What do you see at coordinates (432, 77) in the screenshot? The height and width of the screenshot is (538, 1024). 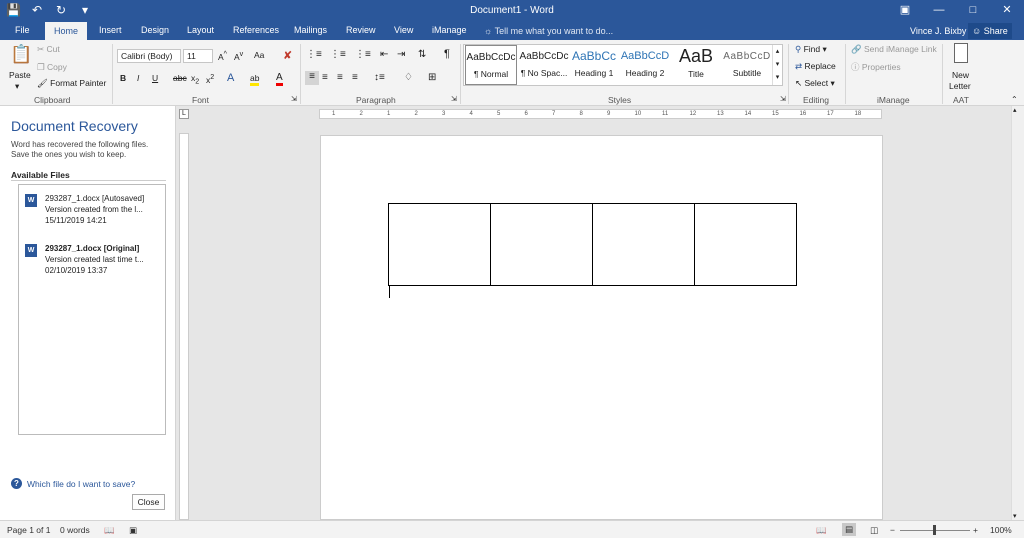 I see `borders-icon: ⊞` at bounding box center [432, 77].